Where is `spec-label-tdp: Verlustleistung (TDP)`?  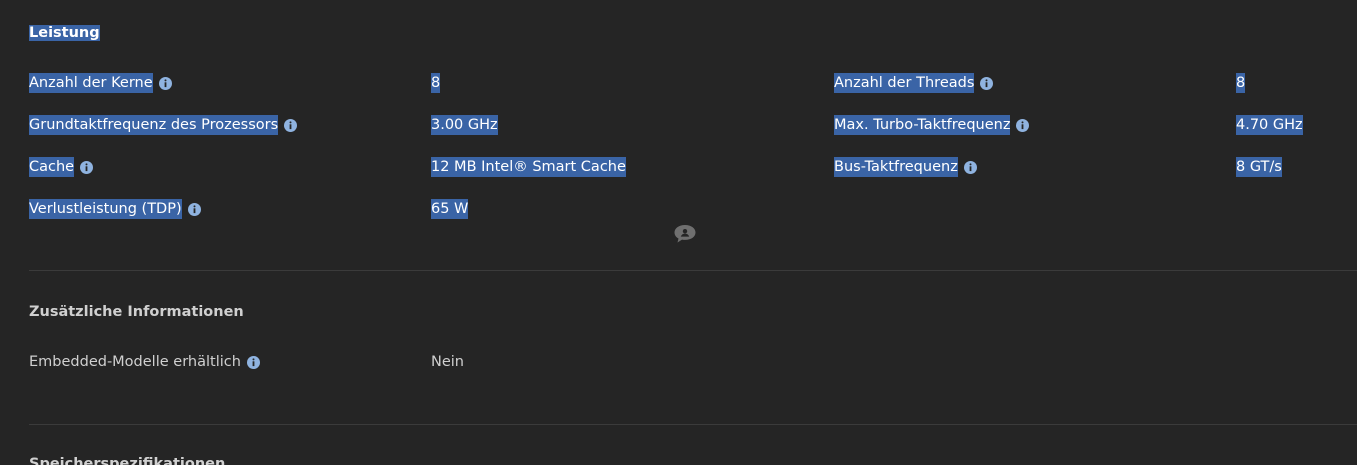
spec-label-tdp: Verlustleistung (TDP) is located at coordinates (115, 209).